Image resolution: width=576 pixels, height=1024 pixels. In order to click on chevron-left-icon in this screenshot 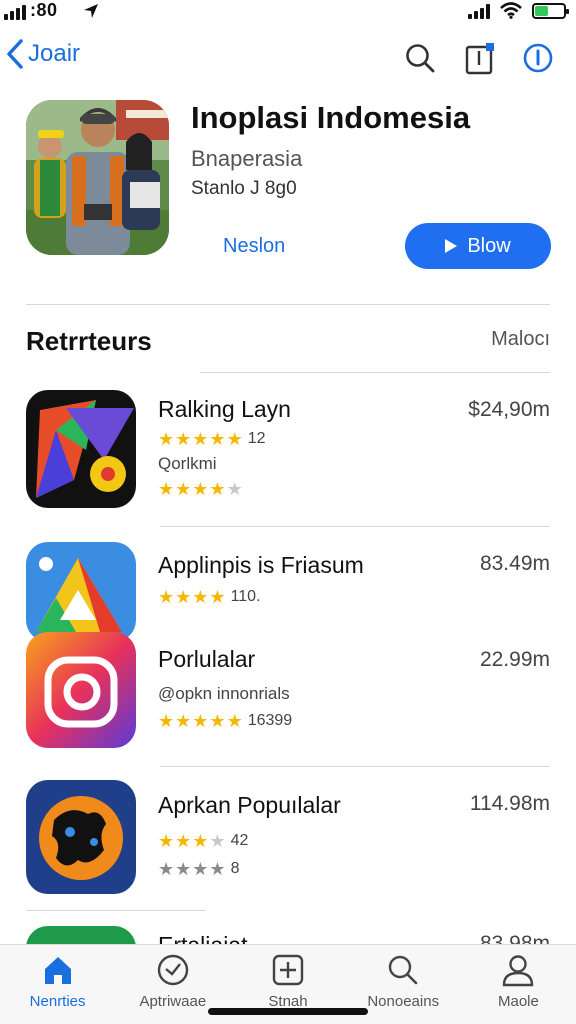, I will do `click(15, 54)`.